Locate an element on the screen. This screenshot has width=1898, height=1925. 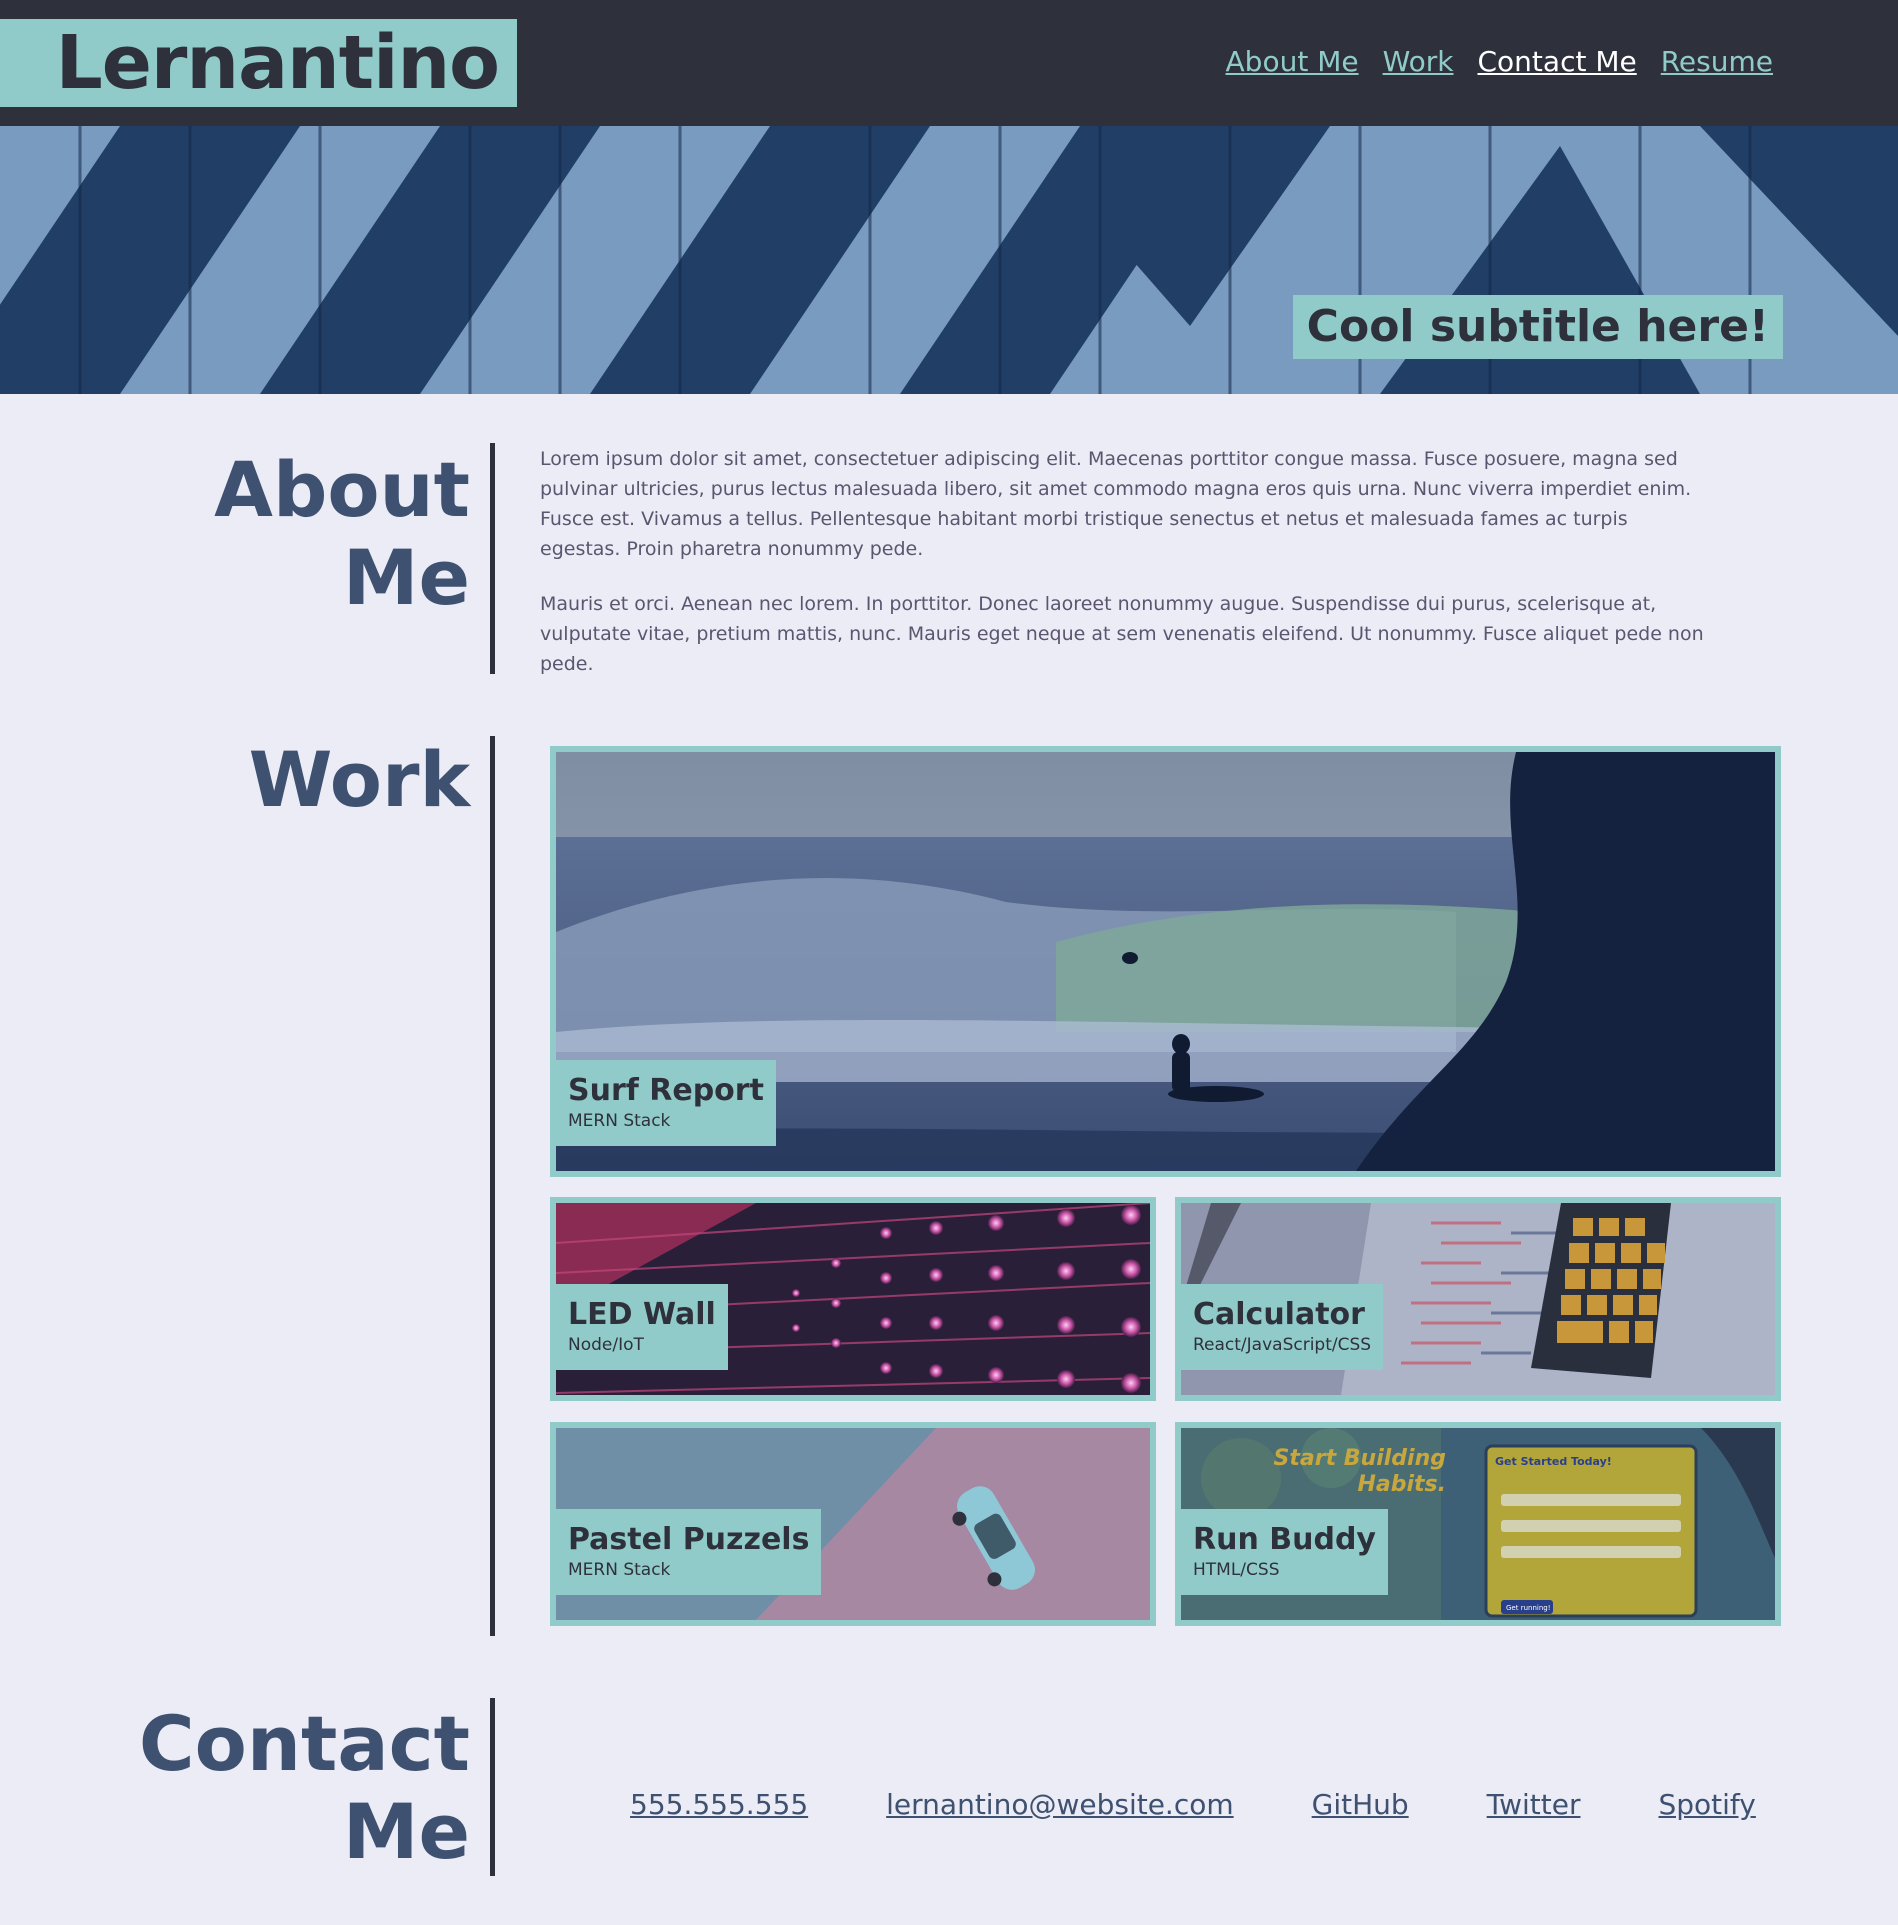
project-label: Pastel Puzzels MERN Stack is located at coordinates (689, 1552).